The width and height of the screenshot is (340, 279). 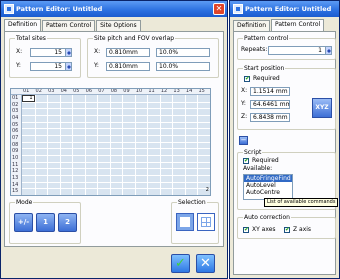 I want to click on start-required-checkbox: ✔, so click(x=247, y=79).